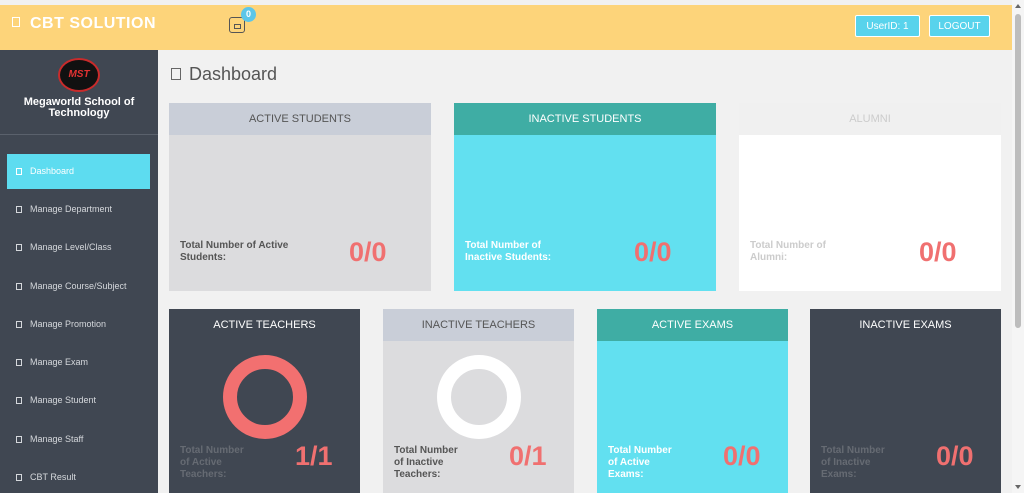 Image resolution: width=1024 pixels, height=493 pixels. I want to click on brand-title: CBT SOLUTION, so click(93, 23).